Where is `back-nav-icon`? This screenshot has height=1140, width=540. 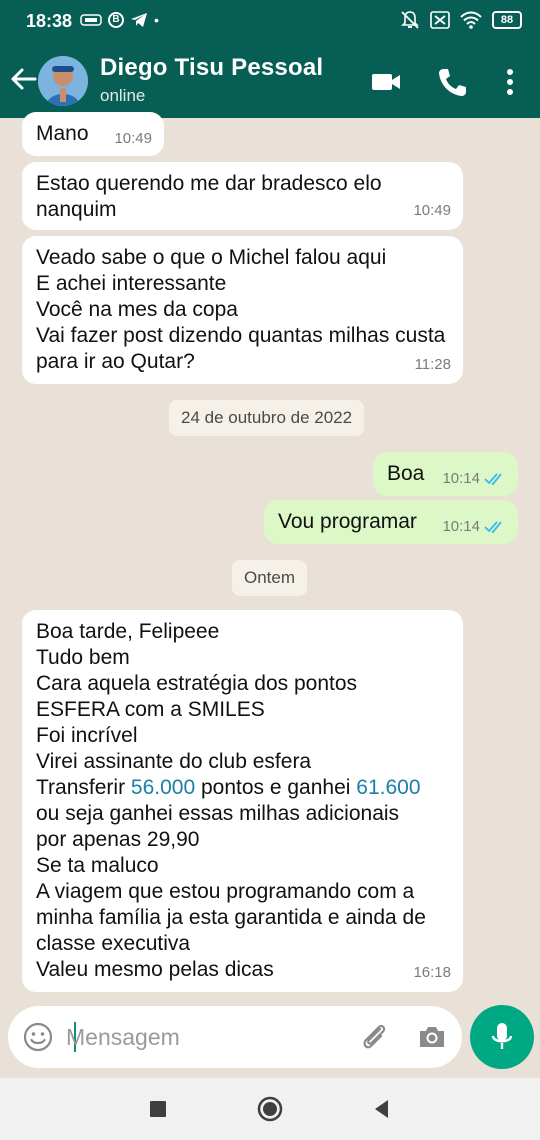 back-nav-icon is located at coordinates (382, 1109).